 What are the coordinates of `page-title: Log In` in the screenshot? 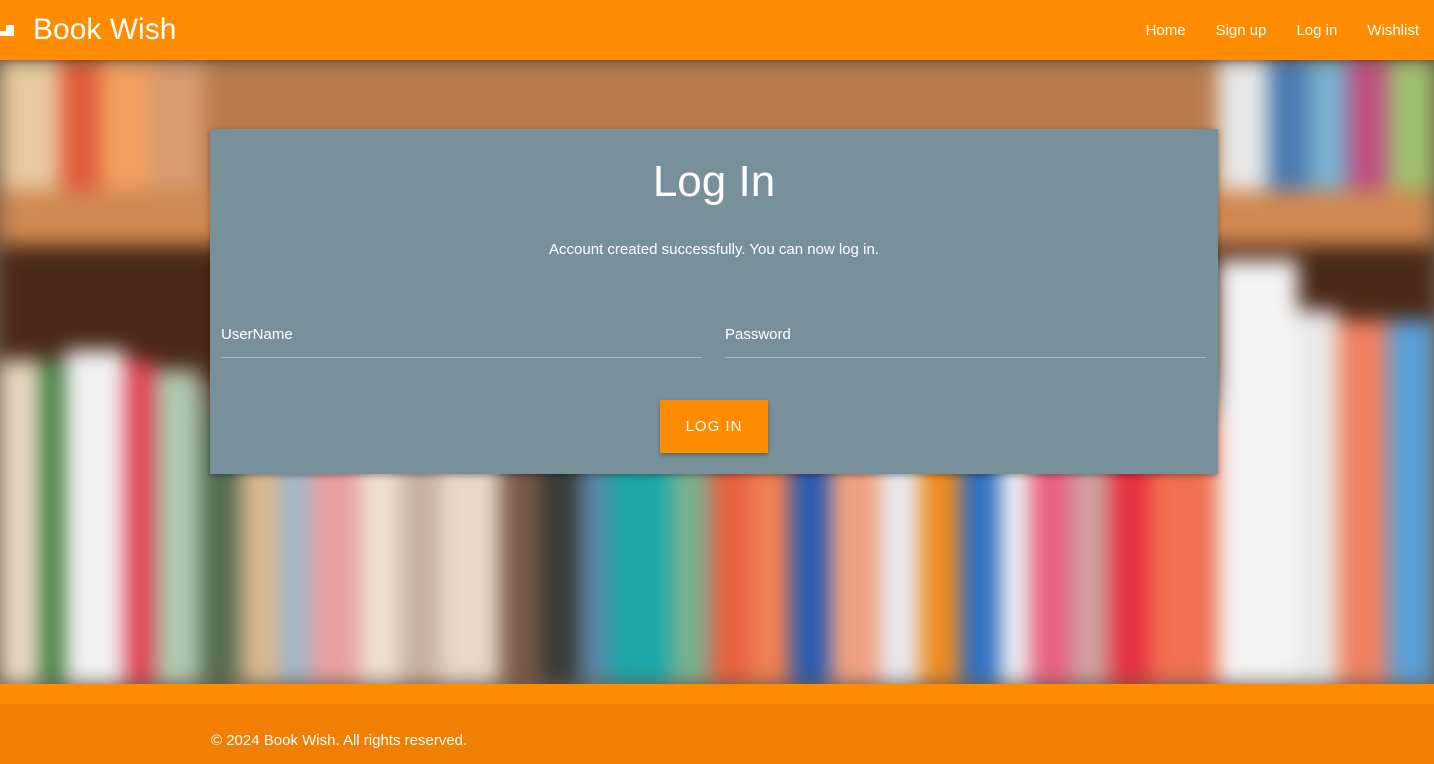 It's located at (714, 181).